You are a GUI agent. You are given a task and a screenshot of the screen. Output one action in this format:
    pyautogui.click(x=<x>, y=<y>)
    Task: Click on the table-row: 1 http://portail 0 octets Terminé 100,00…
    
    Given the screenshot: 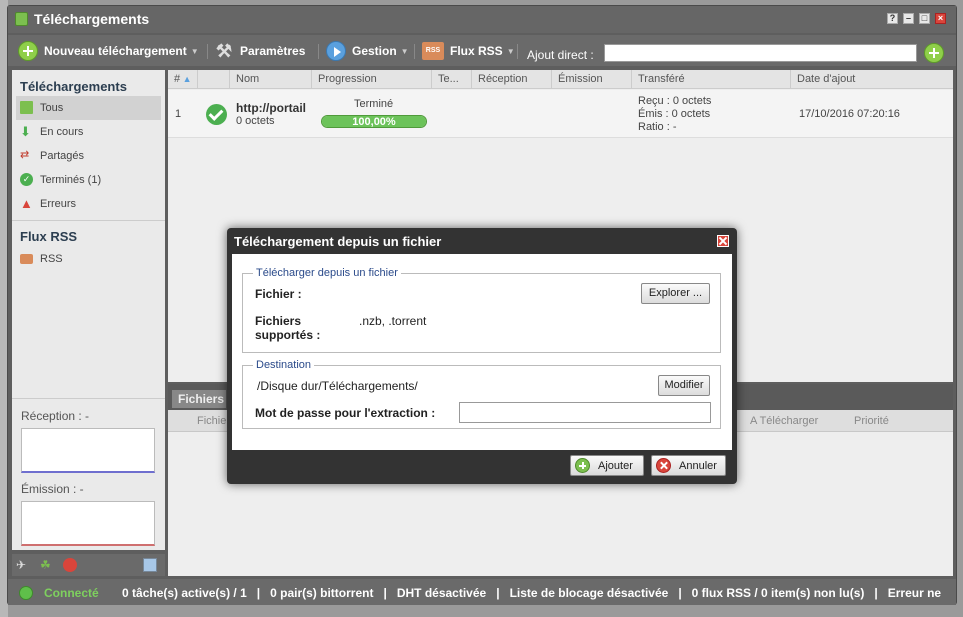 What is the action you would take?
    pyautogui.click(x=560, y=114)
    